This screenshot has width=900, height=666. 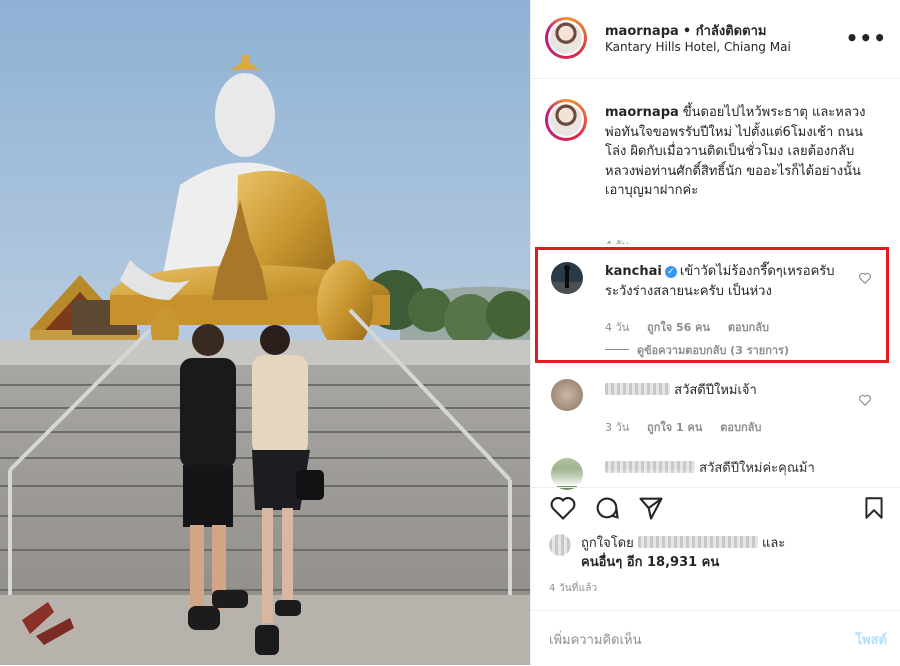 I want to click on liker-avatar, so click(x=560, y=545).